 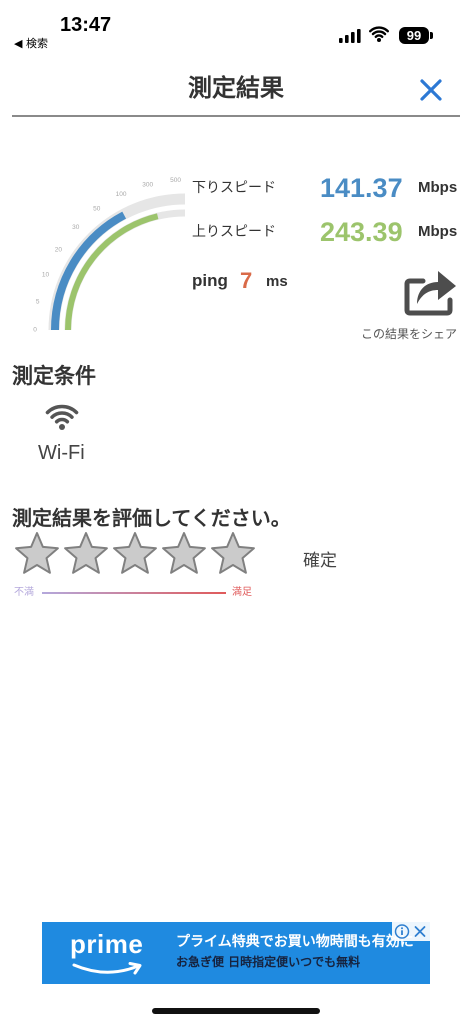 I want to click on gauge-scale-label: 10, so click(x=46, y=275).